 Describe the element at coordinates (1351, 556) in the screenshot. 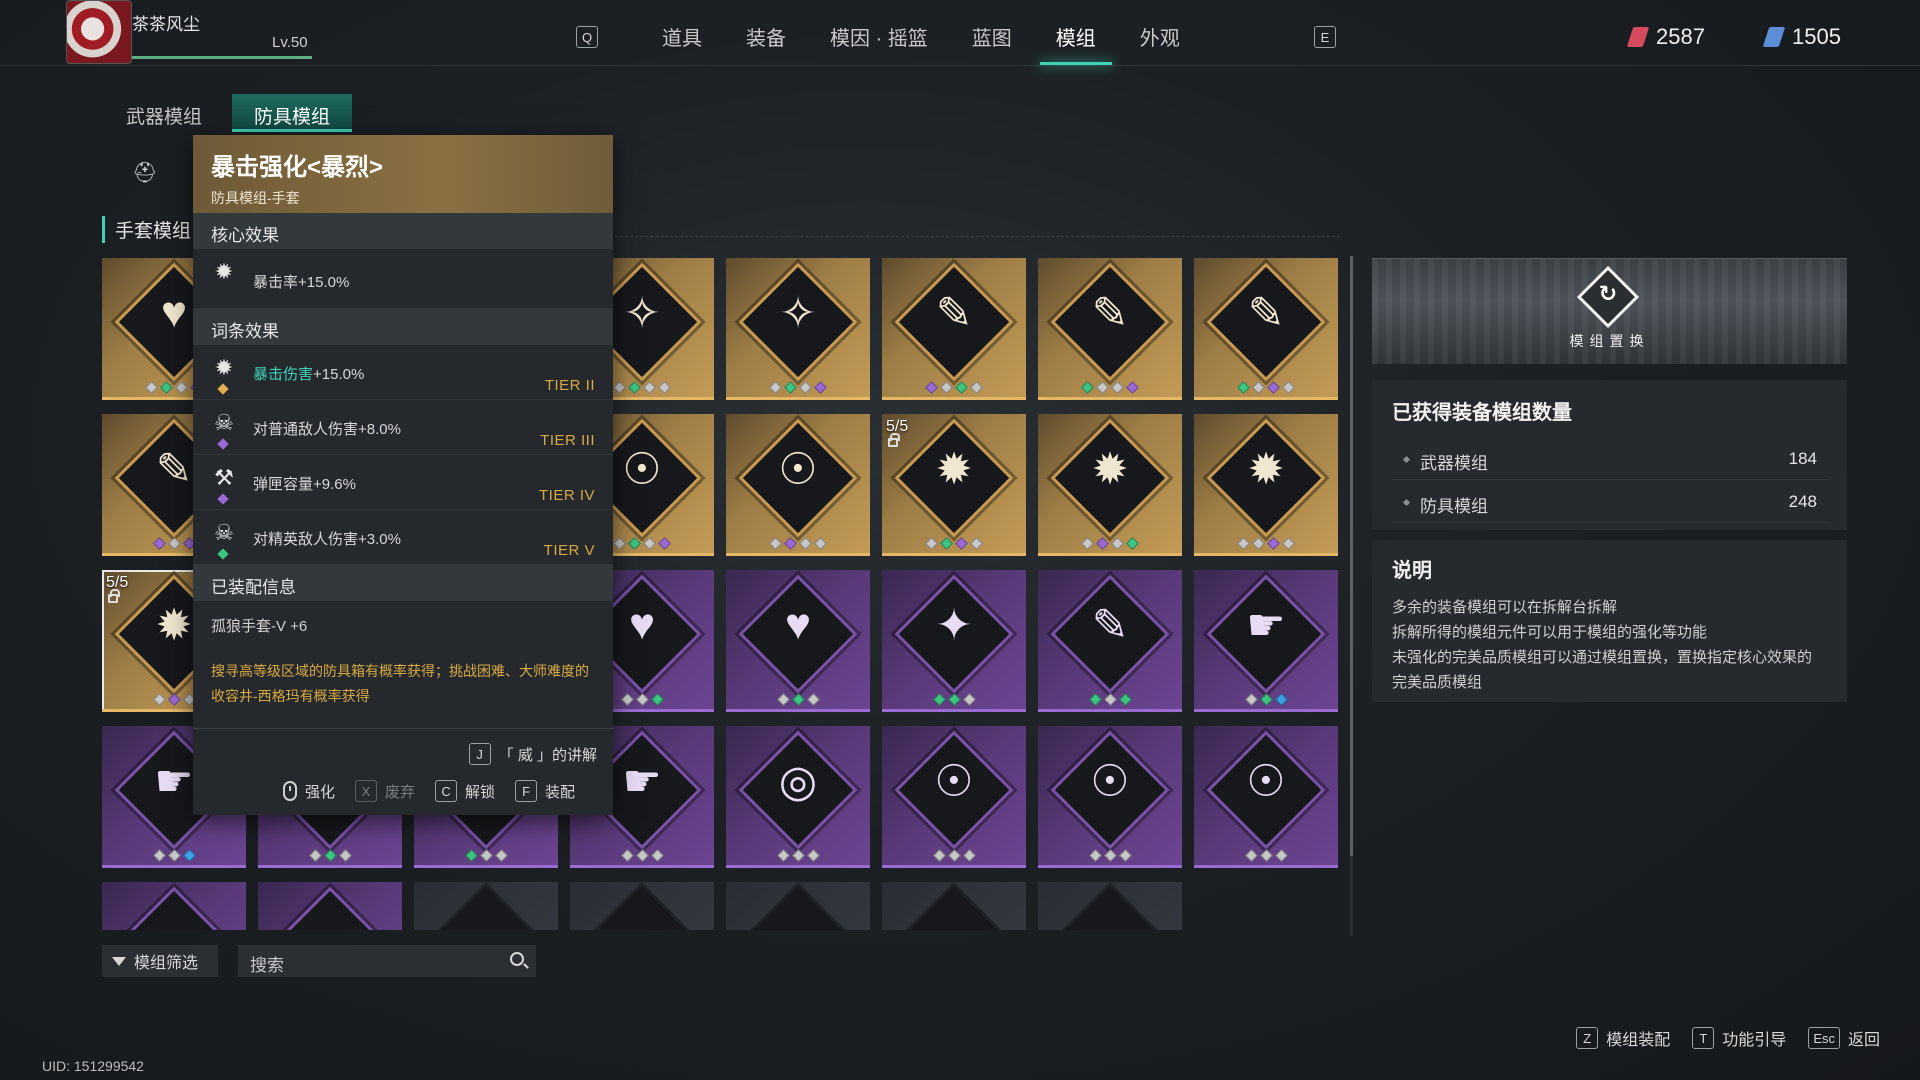

I see `scrollbar-thumb` at that location.